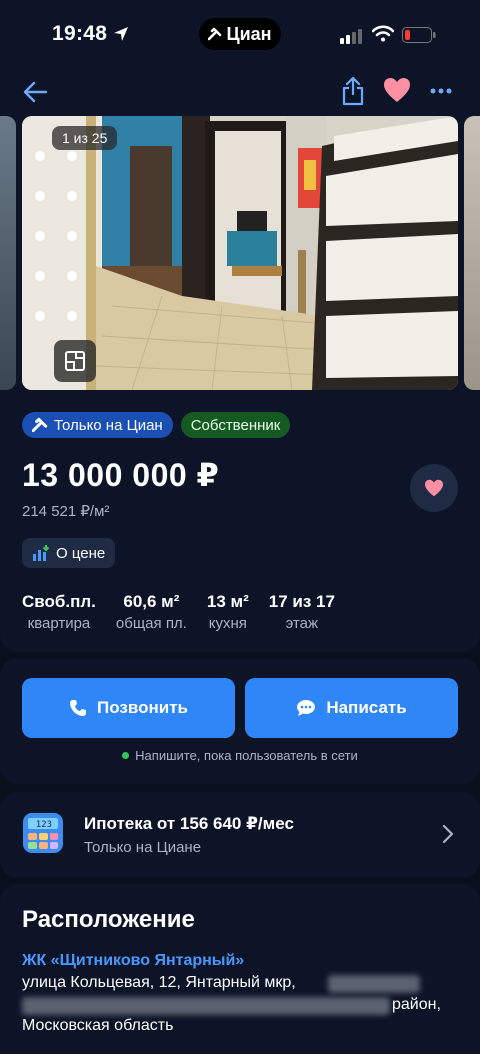  Describe the element at coordinates (121, 475) in the screenshot. I see `price: 13 000 000 ₽` at that location.